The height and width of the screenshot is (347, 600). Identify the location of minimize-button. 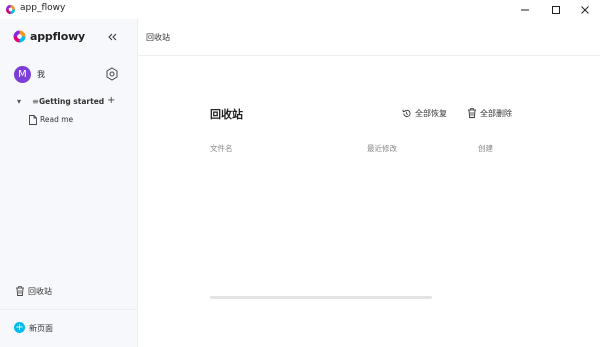
(525, 9).